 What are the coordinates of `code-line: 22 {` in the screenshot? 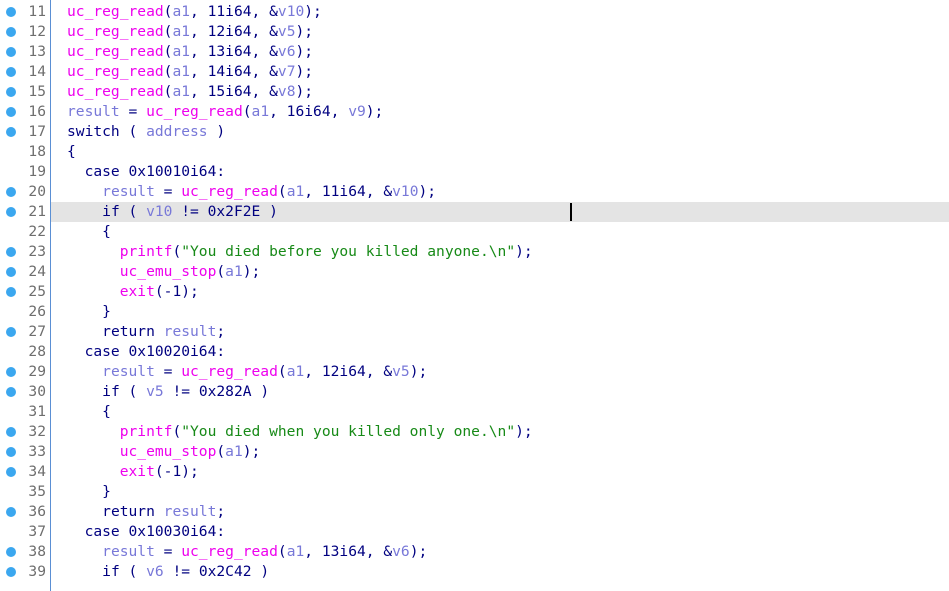 It's located at (474, 232).